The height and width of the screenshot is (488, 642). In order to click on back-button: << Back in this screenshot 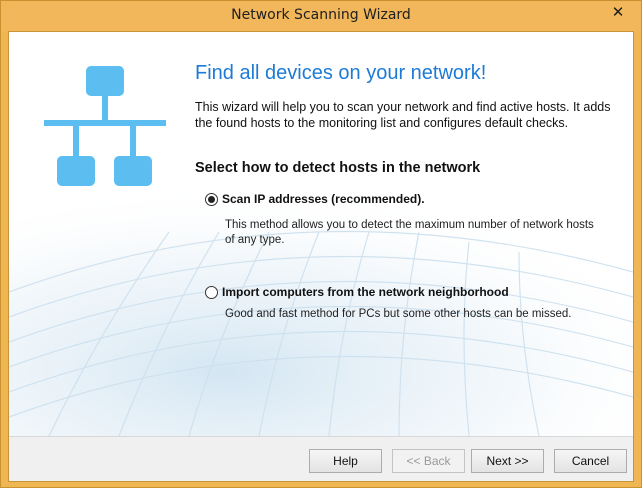, I will do `click(428, 461)`.